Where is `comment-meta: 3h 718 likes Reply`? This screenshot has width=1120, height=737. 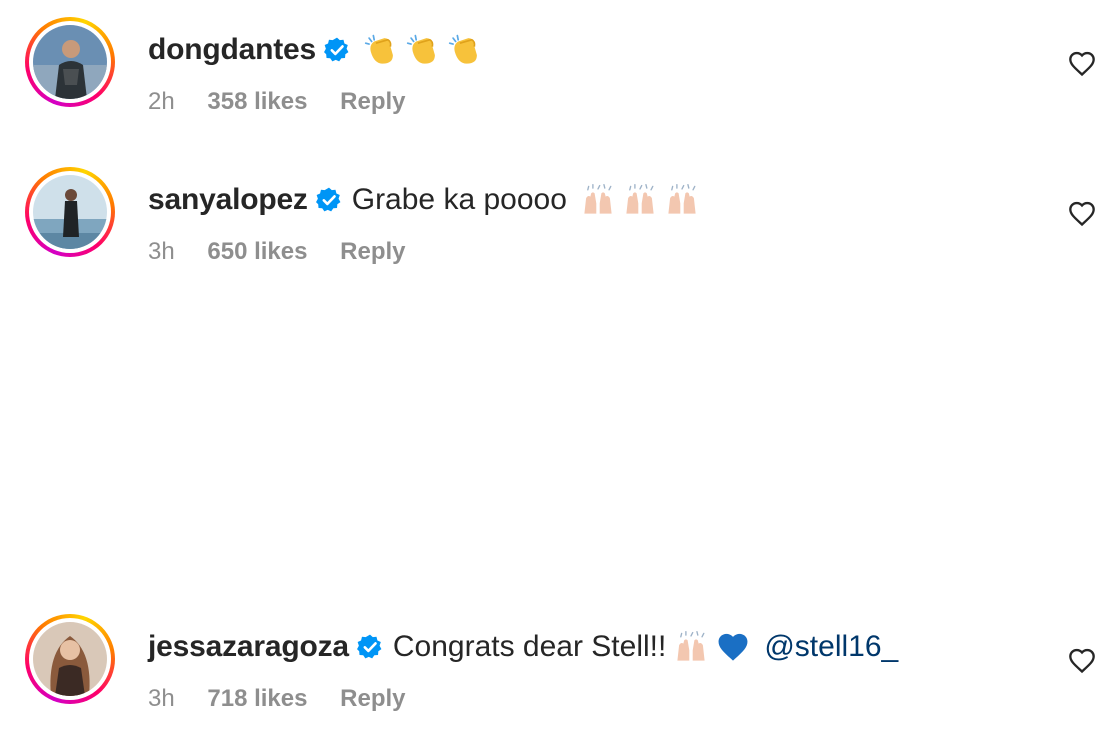
comment-meta: 3h 718 likes Reply is located at coordinates (290, 699).